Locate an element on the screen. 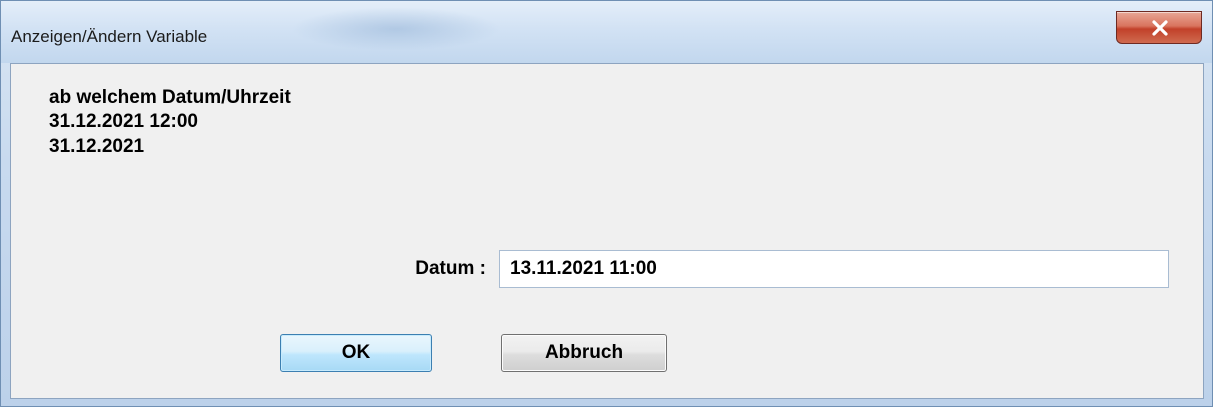  message-line-3: 31.12.2021 is located at coordinates (97, 146).